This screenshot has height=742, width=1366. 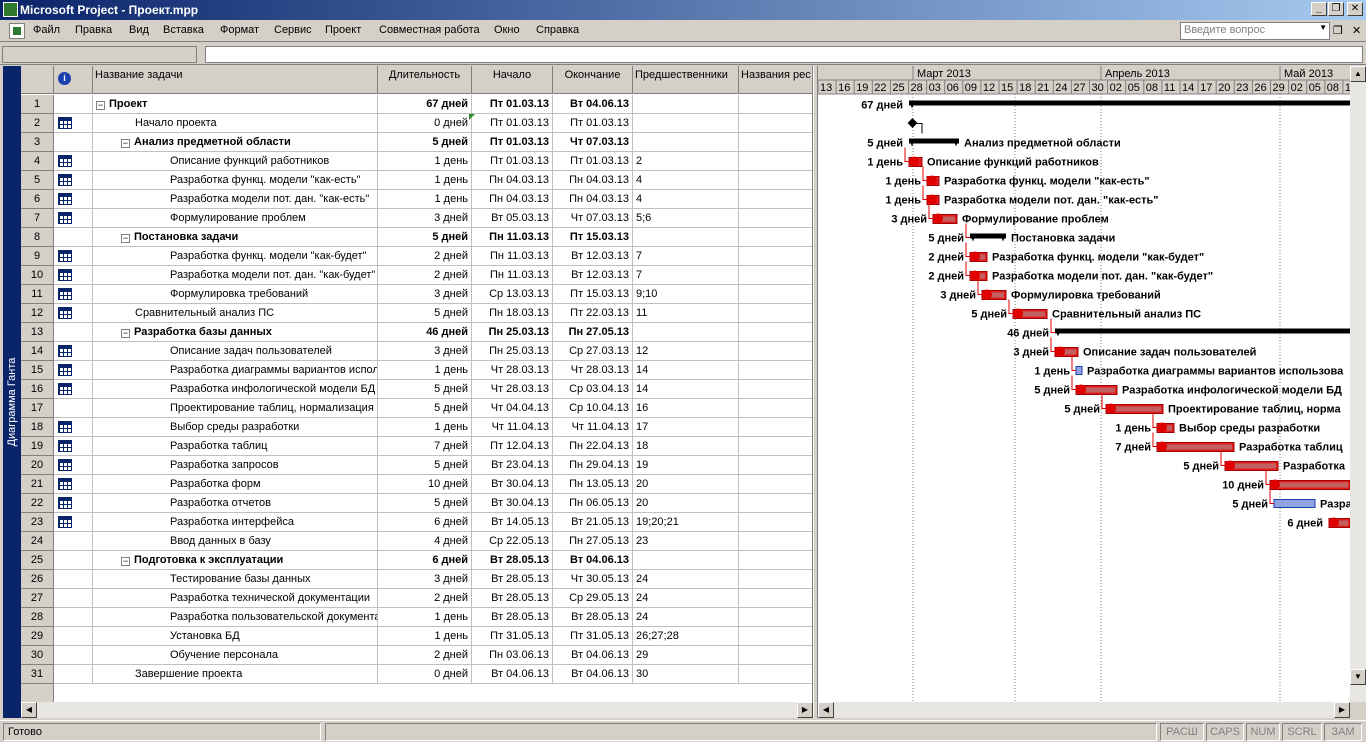 I want to click on task-start: Пн 04.03.13, so click(x=512, y=199).